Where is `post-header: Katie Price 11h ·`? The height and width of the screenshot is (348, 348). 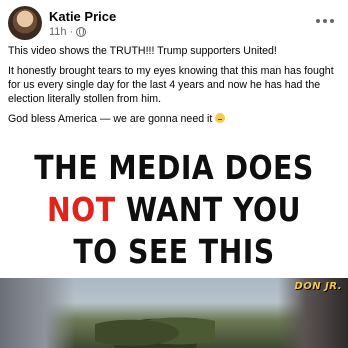 post-header: Katie Price 11h · is located at coordinates (174, 22).